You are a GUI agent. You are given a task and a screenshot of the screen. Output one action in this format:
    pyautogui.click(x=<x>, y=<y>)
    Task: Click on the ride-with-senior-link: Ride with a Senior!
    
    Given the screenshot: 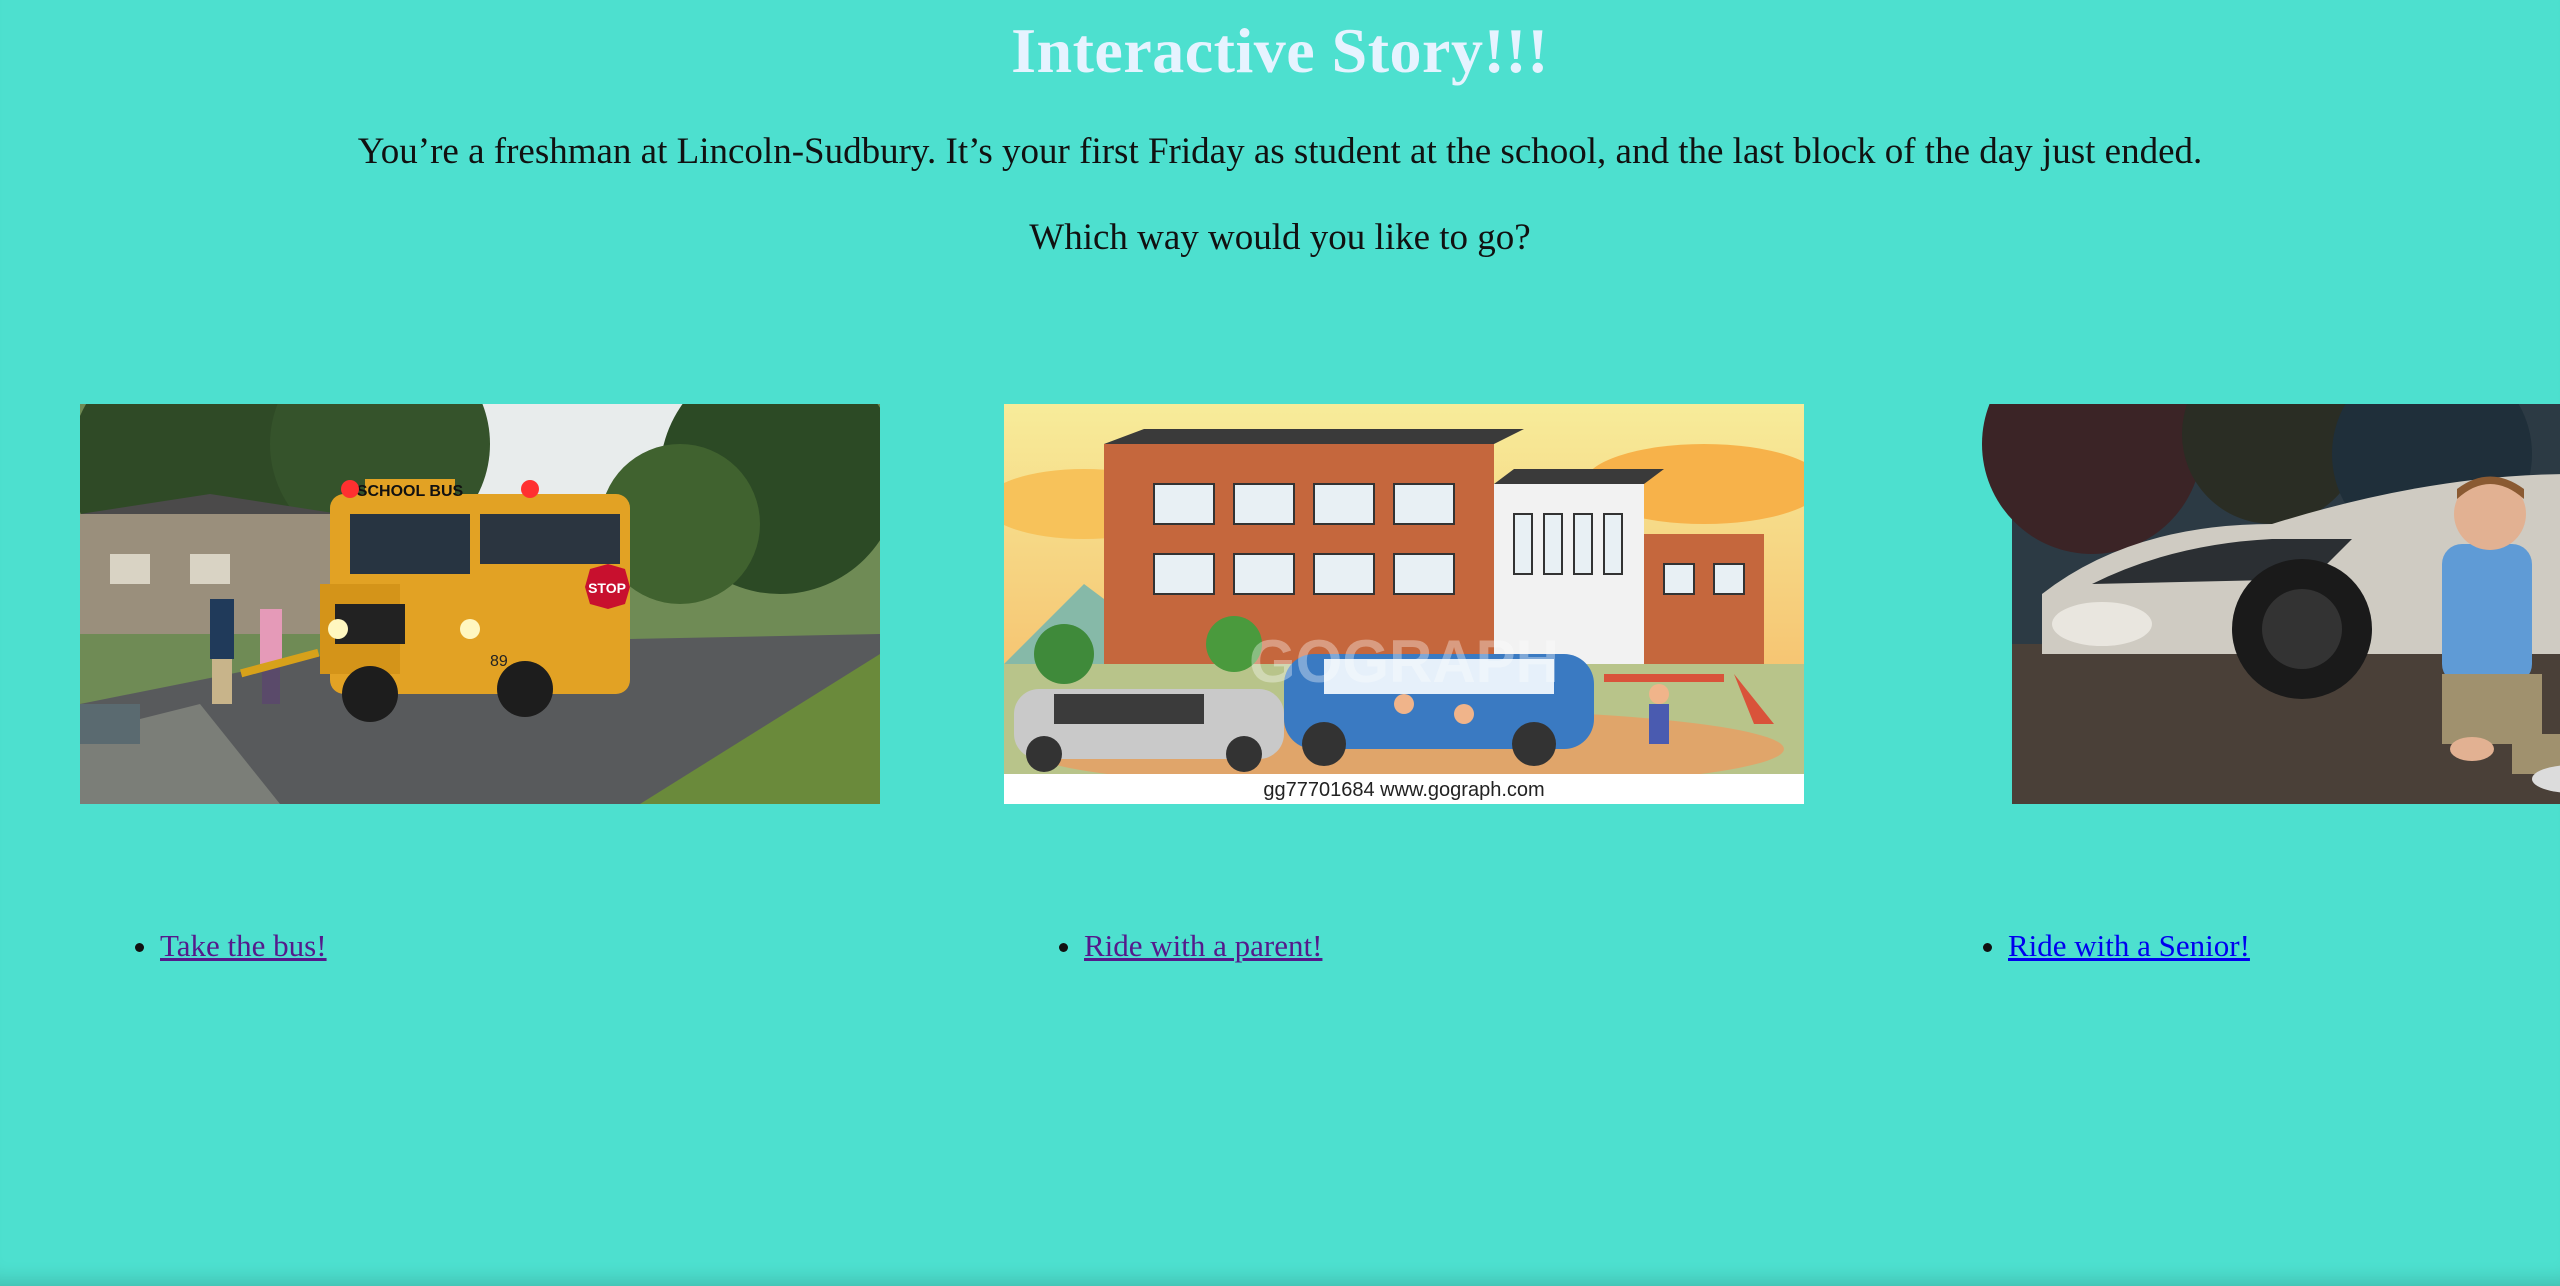 What is the action you would take?
    pyautogui.click(x=2129, y=945)
    